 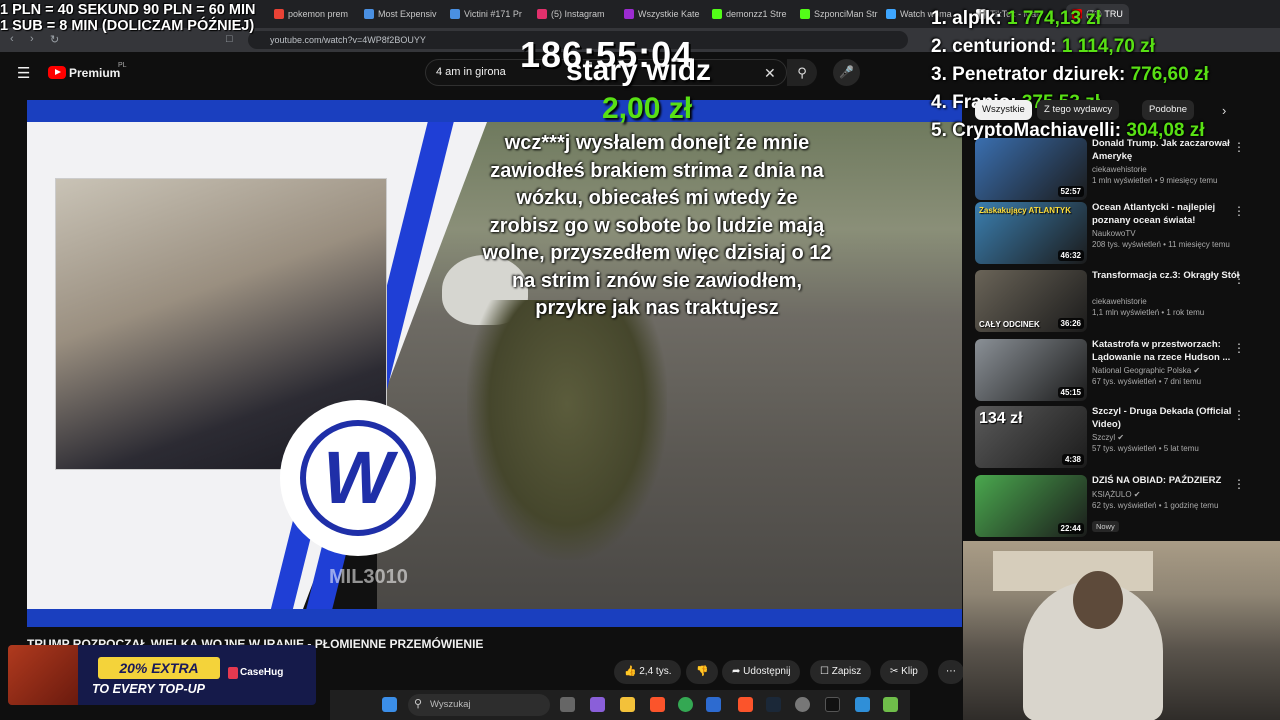 I want to click on leaderboard-name: Penetrator dziurek:, so click(x=1039, y=74).